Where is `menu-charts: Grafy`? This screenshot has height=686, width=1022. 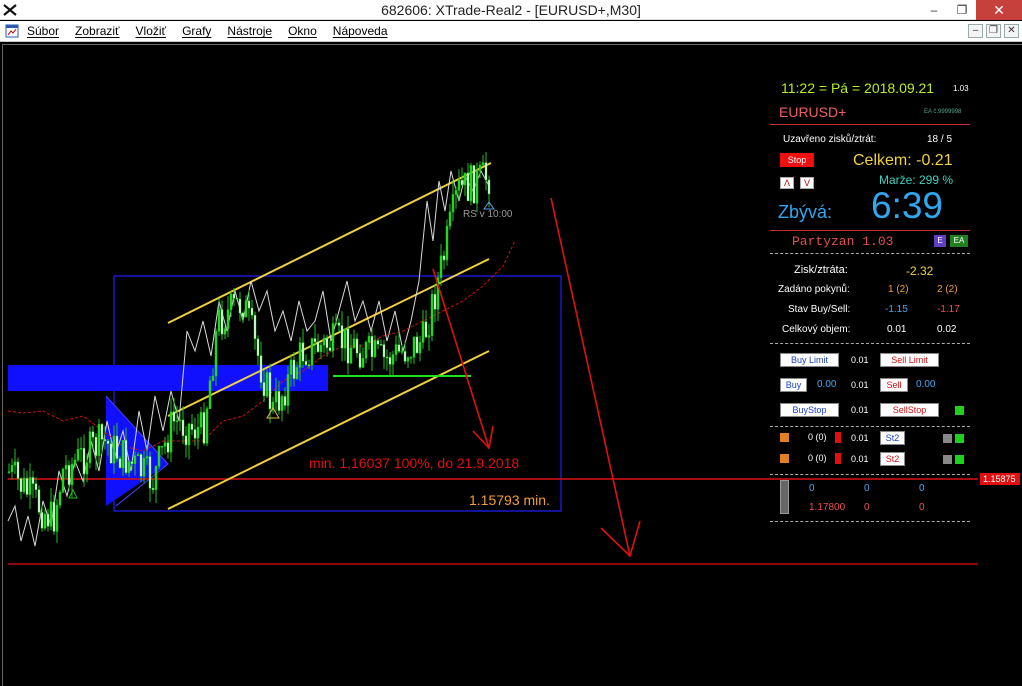 menu-charts: Grafy is located at coordinates (196, 31).